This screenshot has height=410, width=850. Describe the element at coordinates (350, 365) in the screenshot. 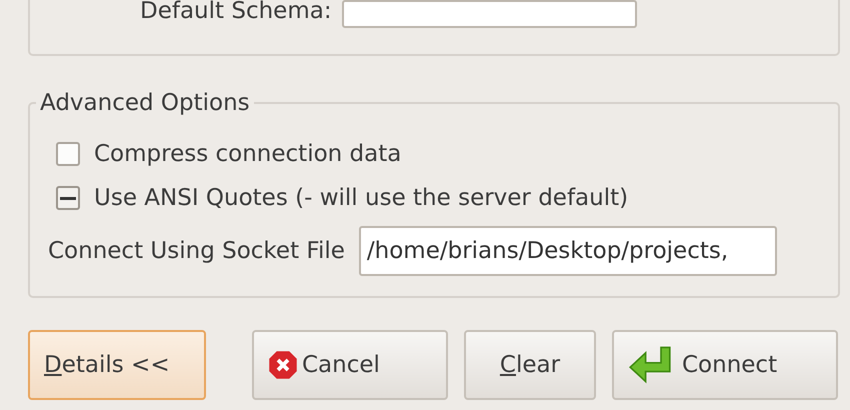

I see `dialog-button: Cancel` at that location.